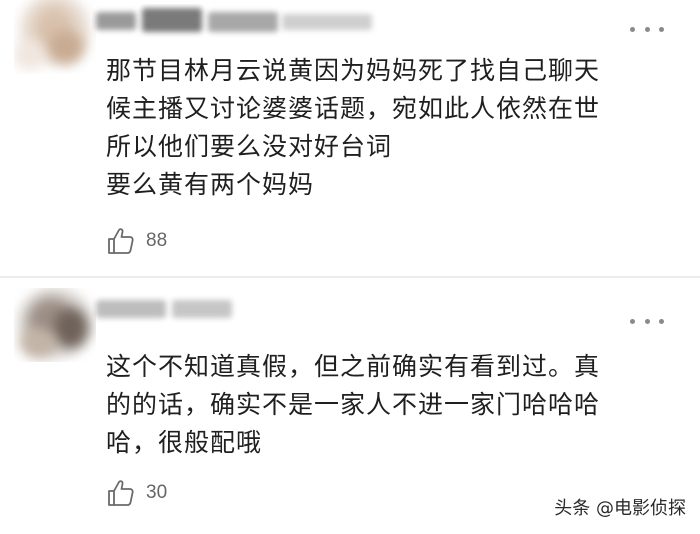 This screenshot has height=534, width=700. What do you see at coordinates (353, 108) in the screenshot?
I see `comment-line: 候主播又讨论婆婆话题，宛如此人依然在世` at bounding box center [353, 108].